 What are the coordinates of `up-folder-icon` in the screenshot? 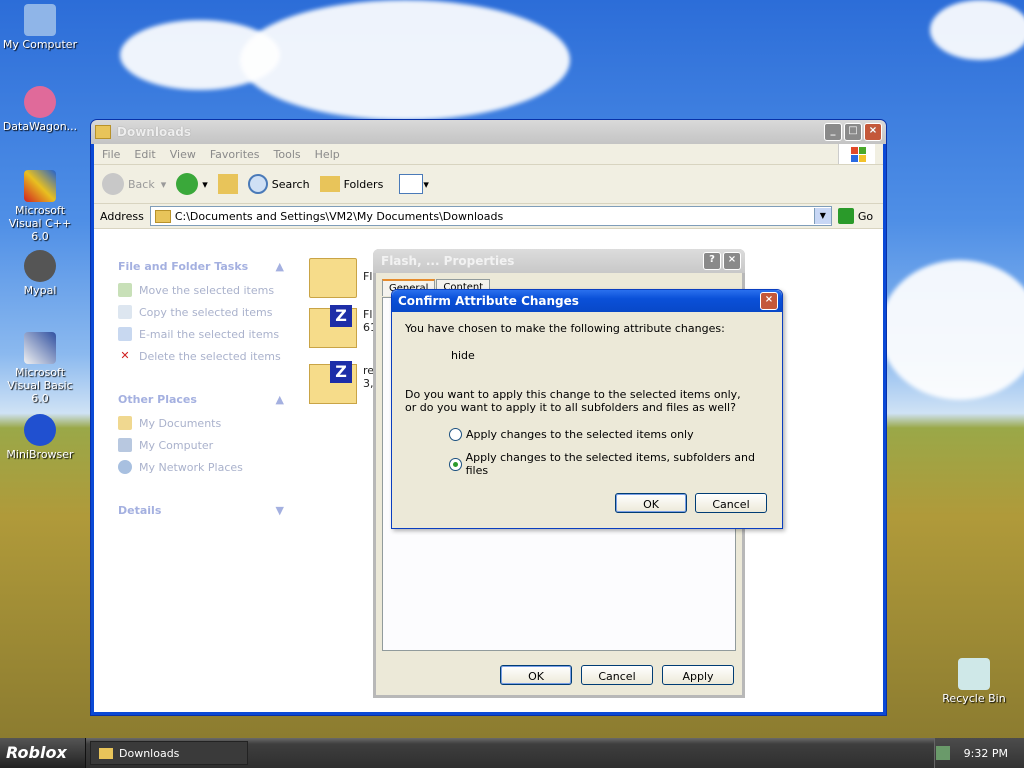 It's located at (227, 184).